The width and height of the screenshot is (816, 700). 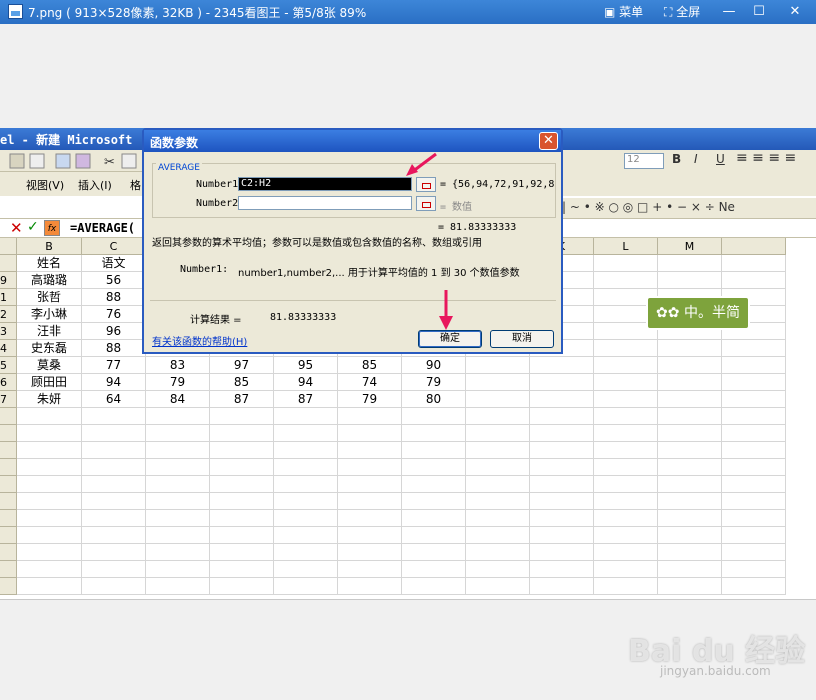 What do you see at coordinates (49, 382) in the screenshot?
I see `table-cell: 顾田田` at bounding box center [49, 382].